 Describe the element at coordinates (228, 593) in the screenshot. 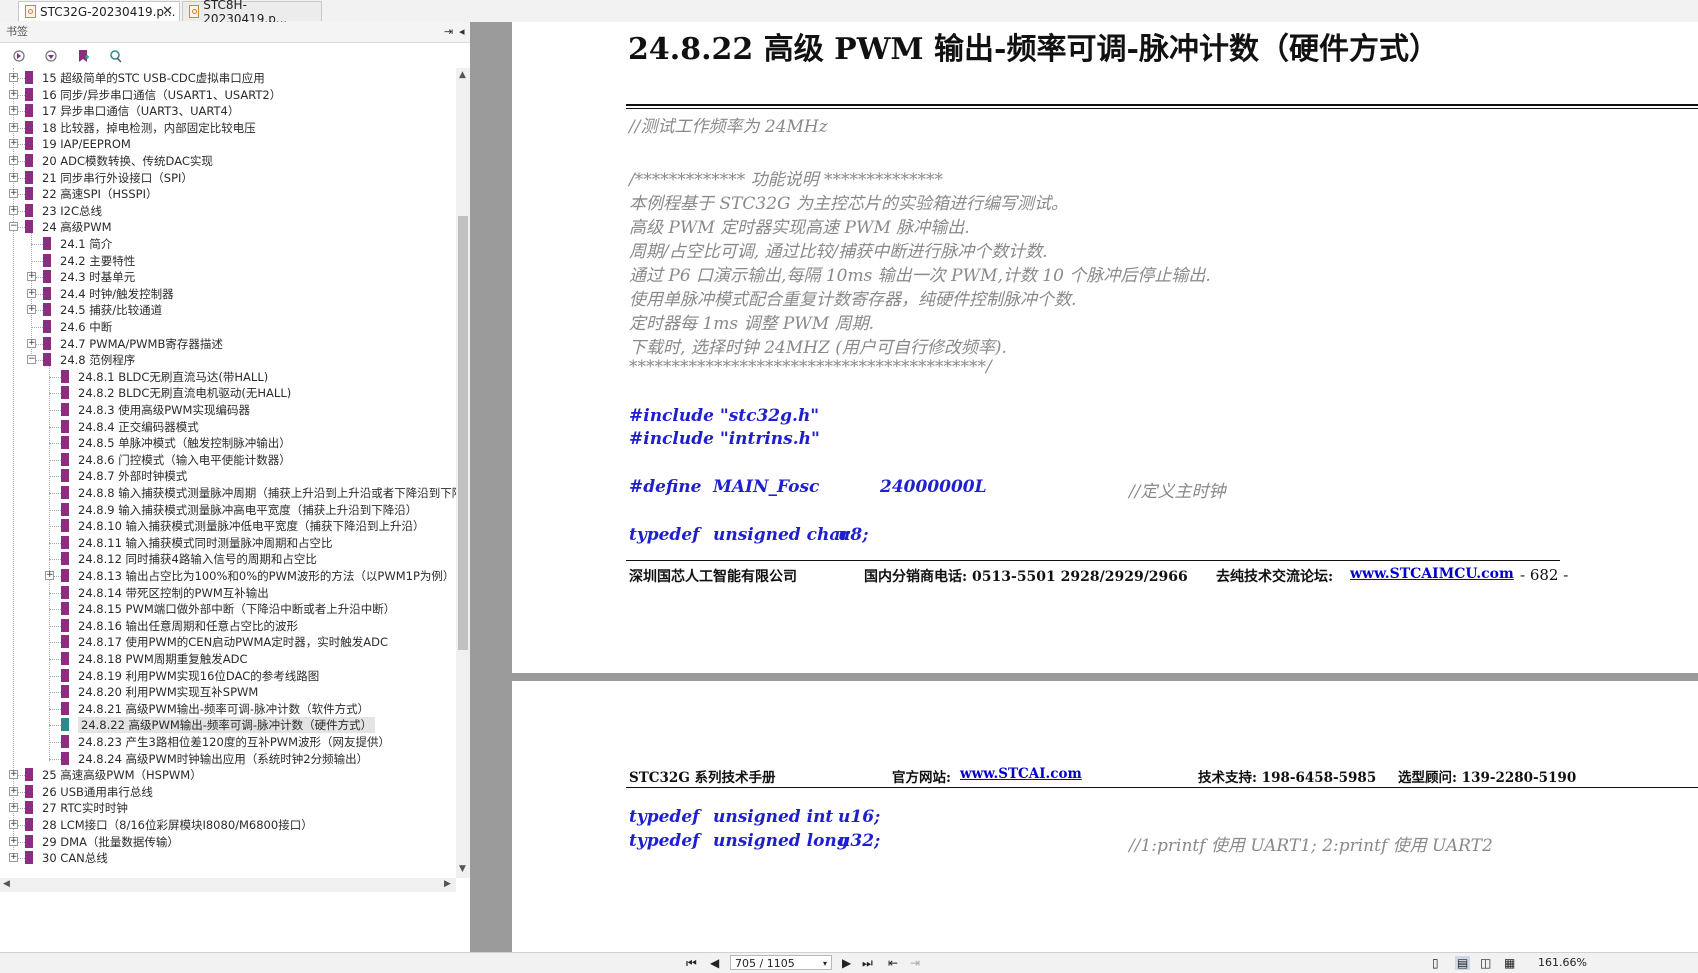

I see `bookmark-item: 24.8.14 带死区控制的PWM互补输出` at that location.